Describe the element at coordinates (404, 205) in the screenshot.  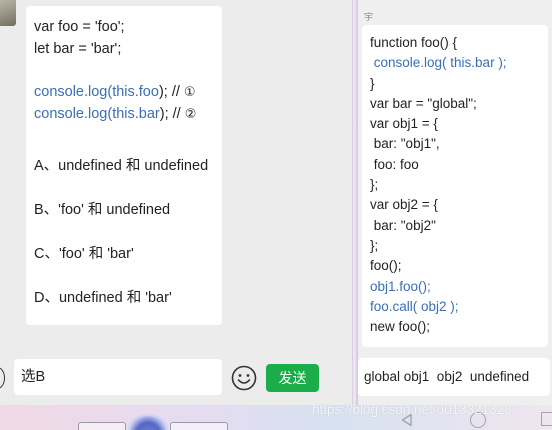
I see `code-line: var obj2 = {` at that location.